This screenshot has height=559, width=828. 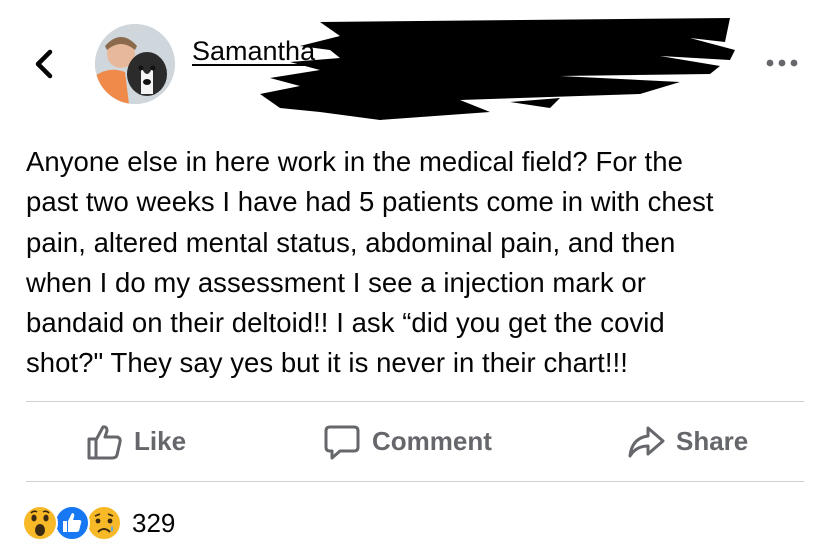 I want to click on more-dots-icon, so click(x=782, y=63).